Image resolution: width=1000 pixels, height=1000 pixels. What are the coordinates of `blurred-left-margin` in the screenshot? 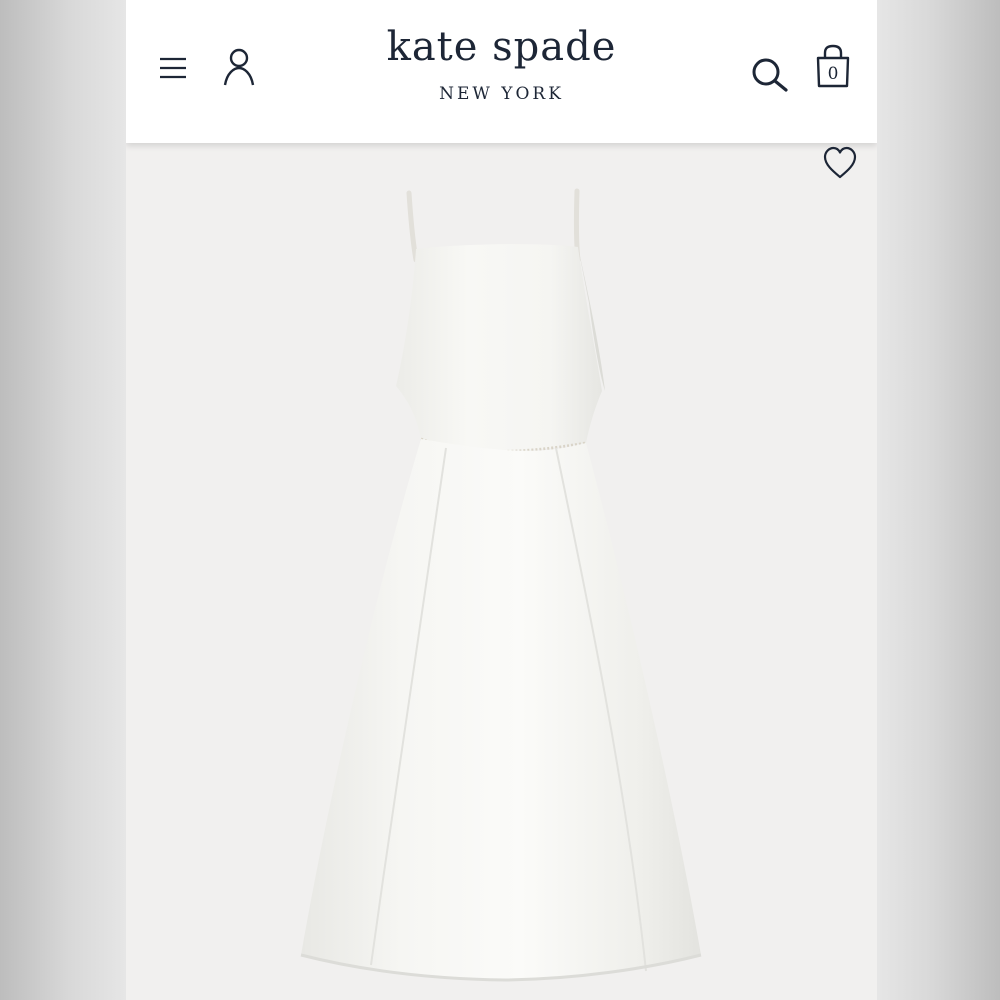 It's located at (63, 500).